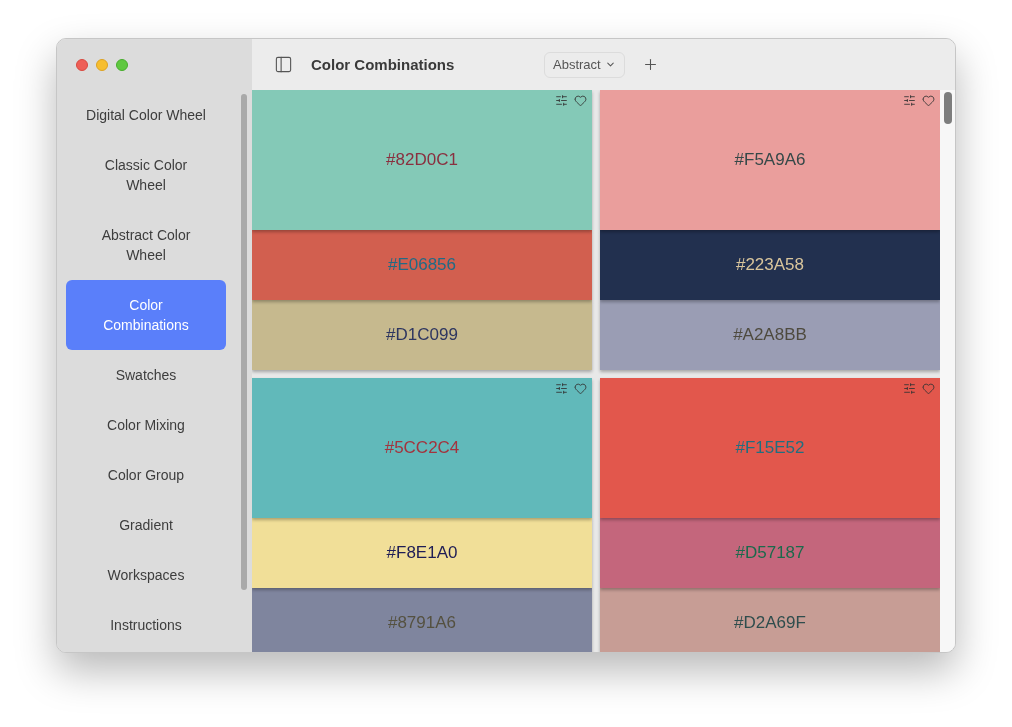 This screenshot has height=727, width=1012. I want to click on sidebar-item: Gradient, so click(146, 525).